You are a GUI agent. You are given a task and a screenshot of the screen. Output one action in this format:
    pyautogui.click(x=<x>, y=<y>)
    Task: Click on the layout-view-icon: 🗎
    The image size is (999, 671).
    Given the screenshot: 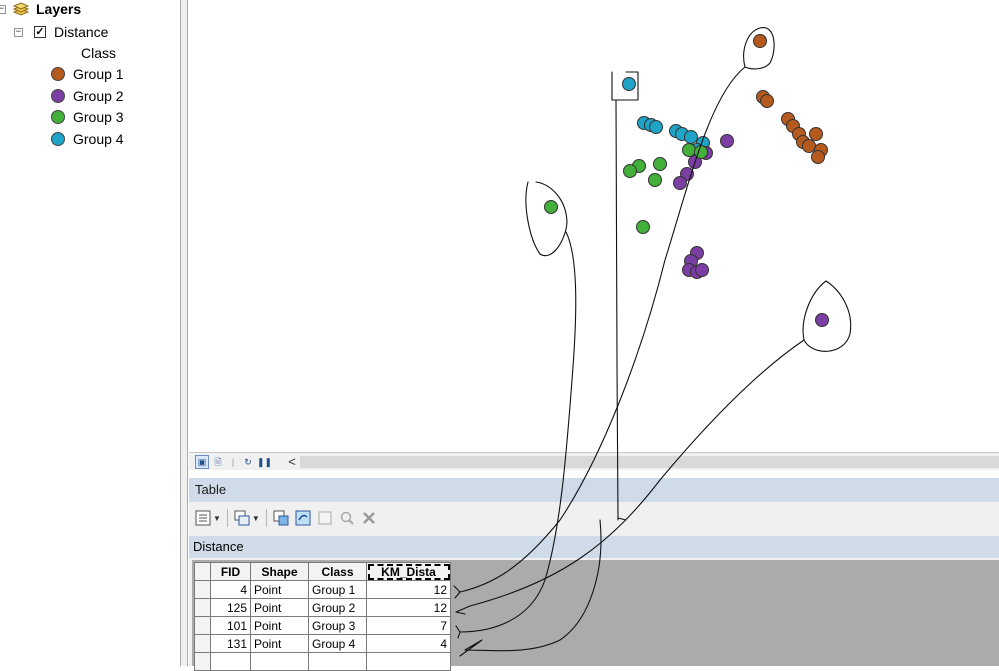 What is the action you would take?
    pyautogui.click(x=218, y=462)
    